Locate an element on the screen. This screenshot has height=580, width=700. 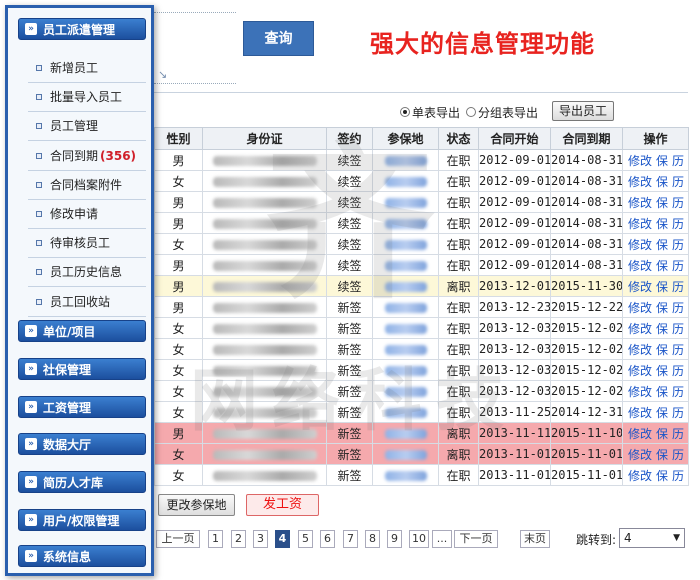
page-number-button: 7 is located at coordinates (350, 539).